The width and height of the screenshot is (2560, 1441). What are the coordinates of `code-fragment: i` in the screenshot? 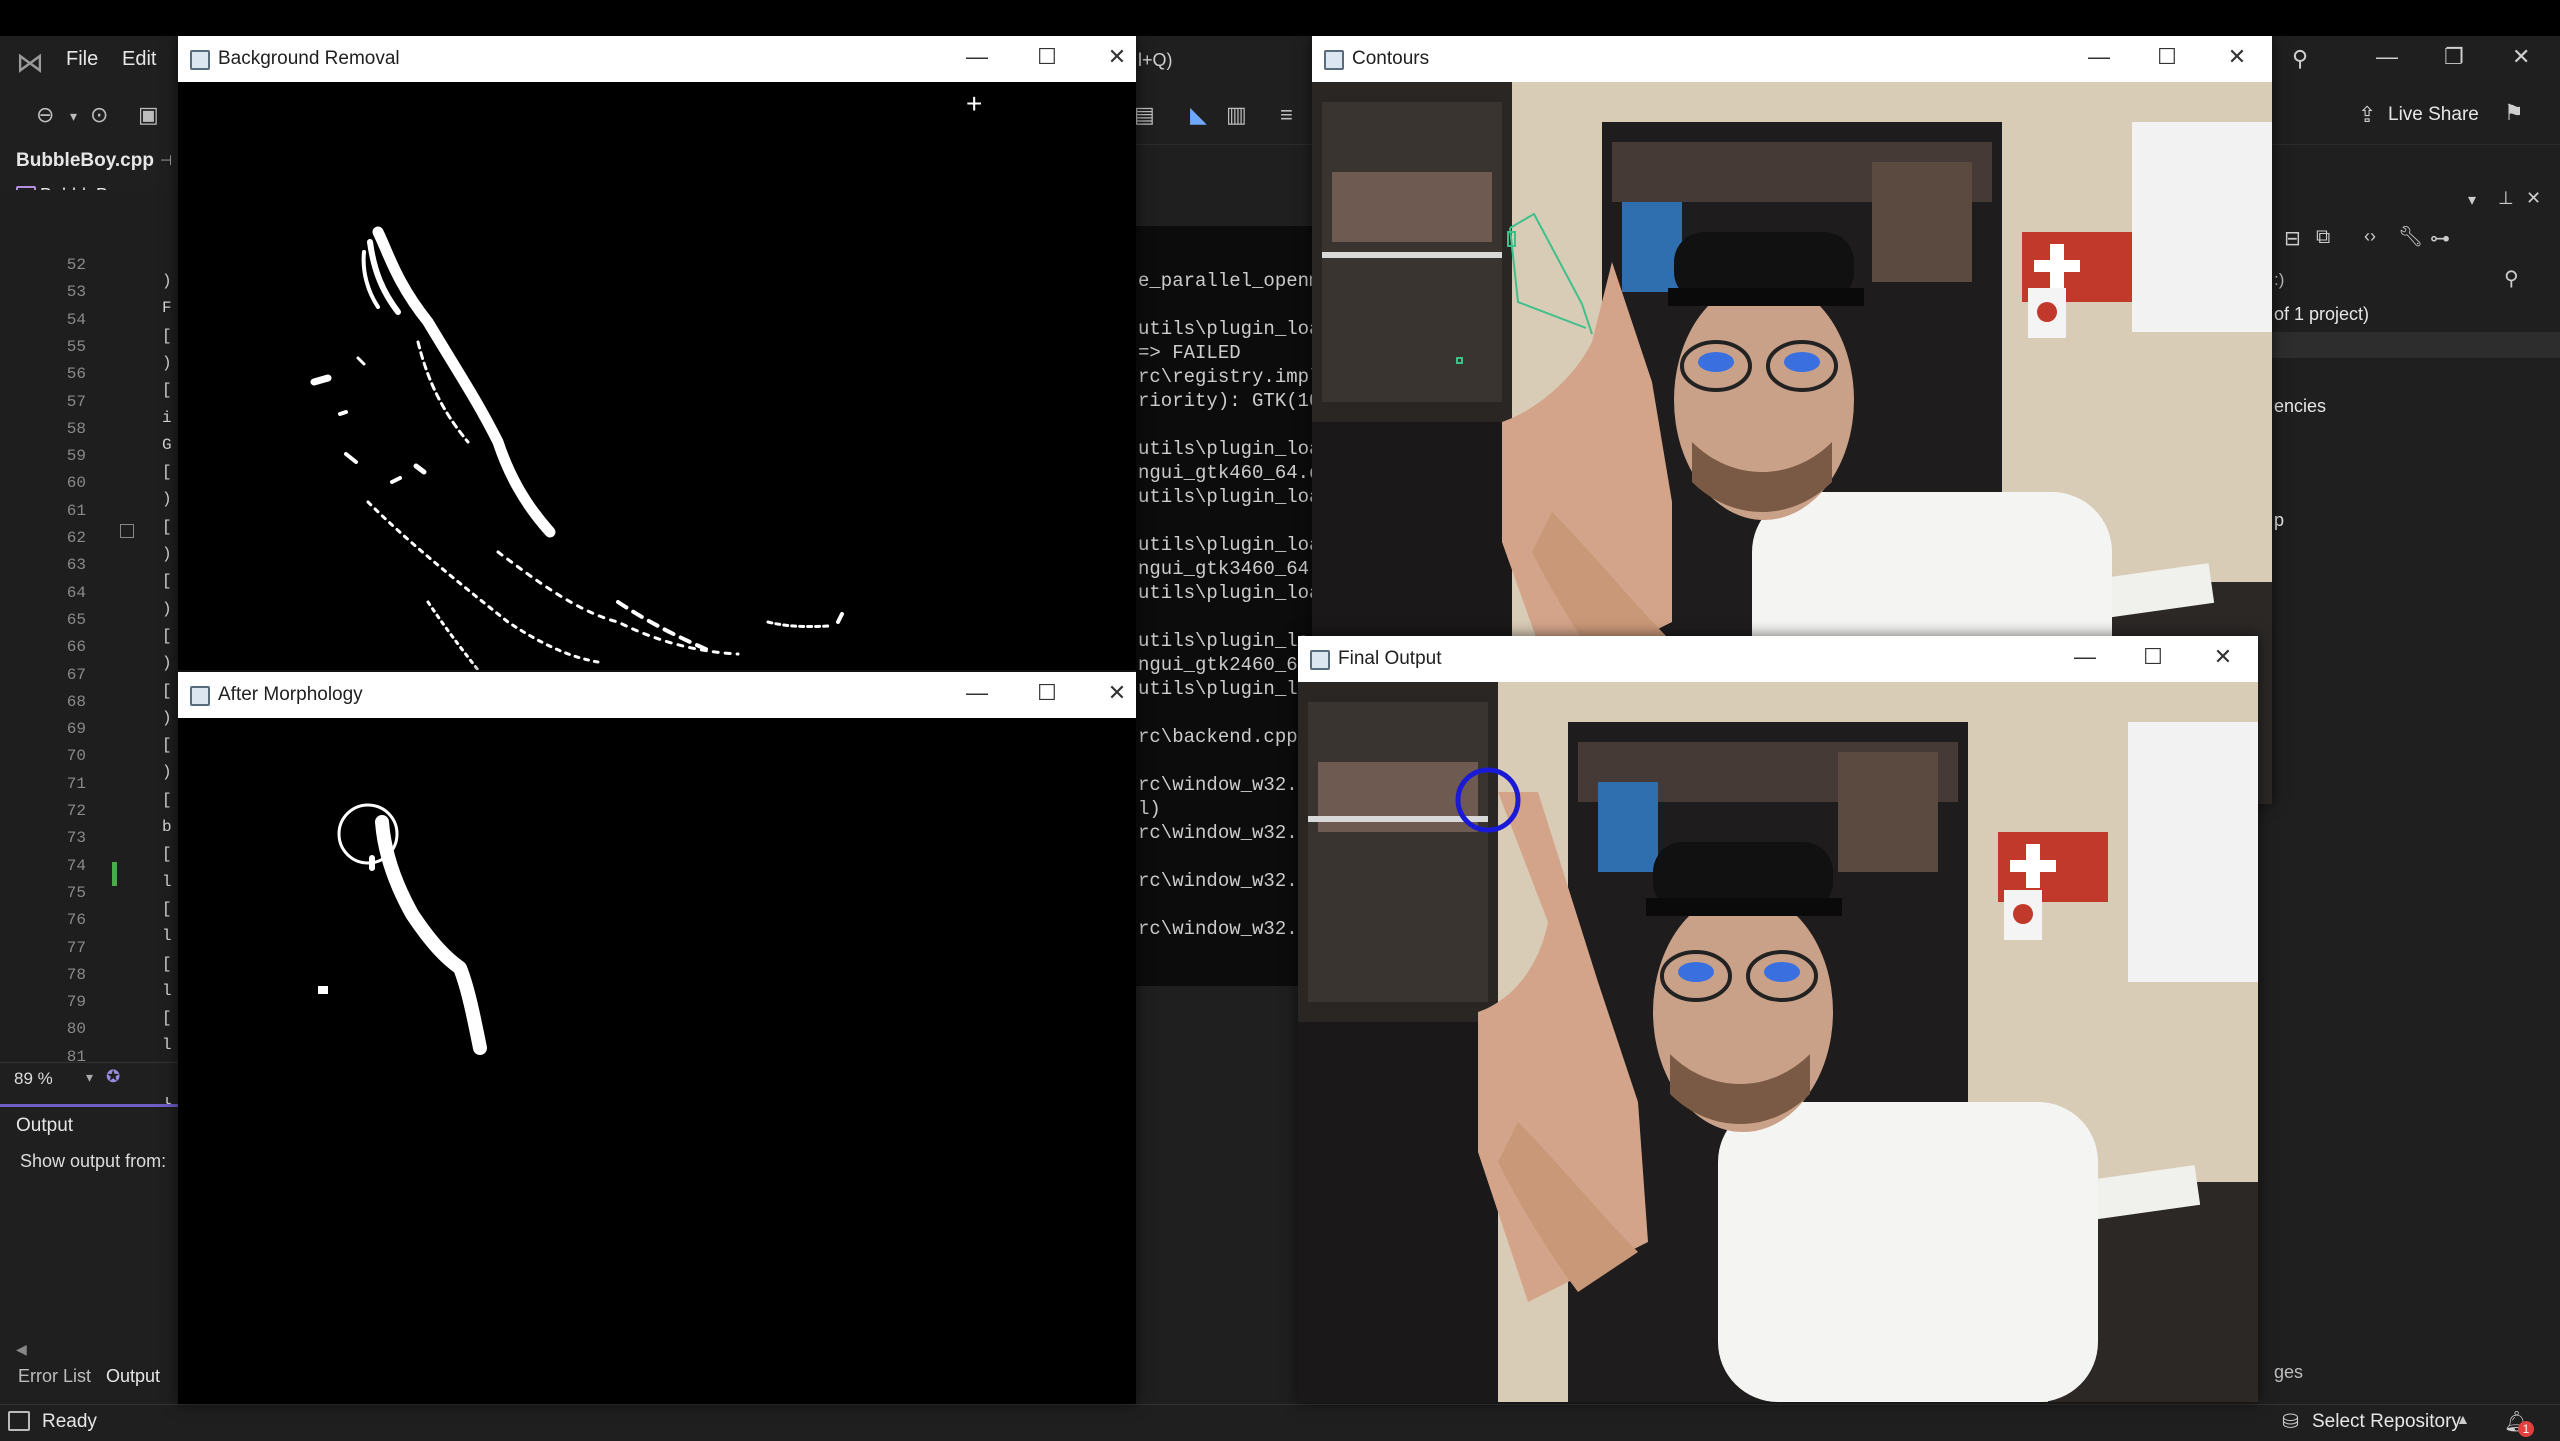 It's located at (167, 418).